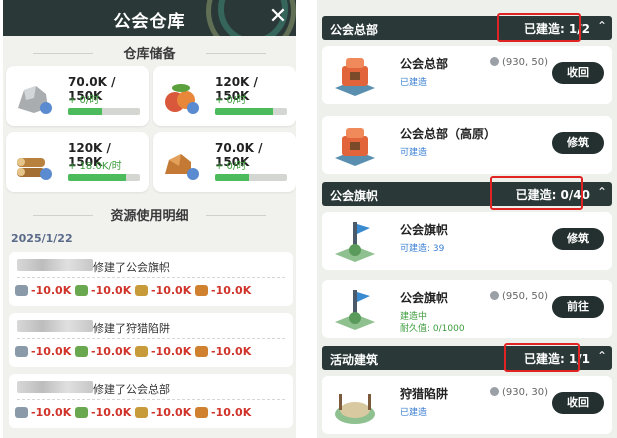 This screenshot has height=438, width=617. What do you see at coordinates (448, 134) in the screenshot?
I see `building-name: 公会总部（高原）` at bounding box center [448, 134].